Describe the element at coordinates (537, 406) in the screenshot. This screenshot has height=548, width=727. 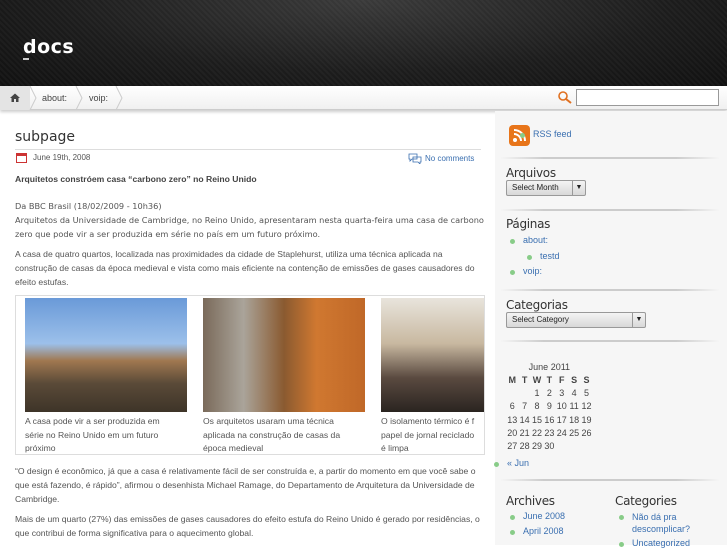
I see `calendar-day: 8` at that location.